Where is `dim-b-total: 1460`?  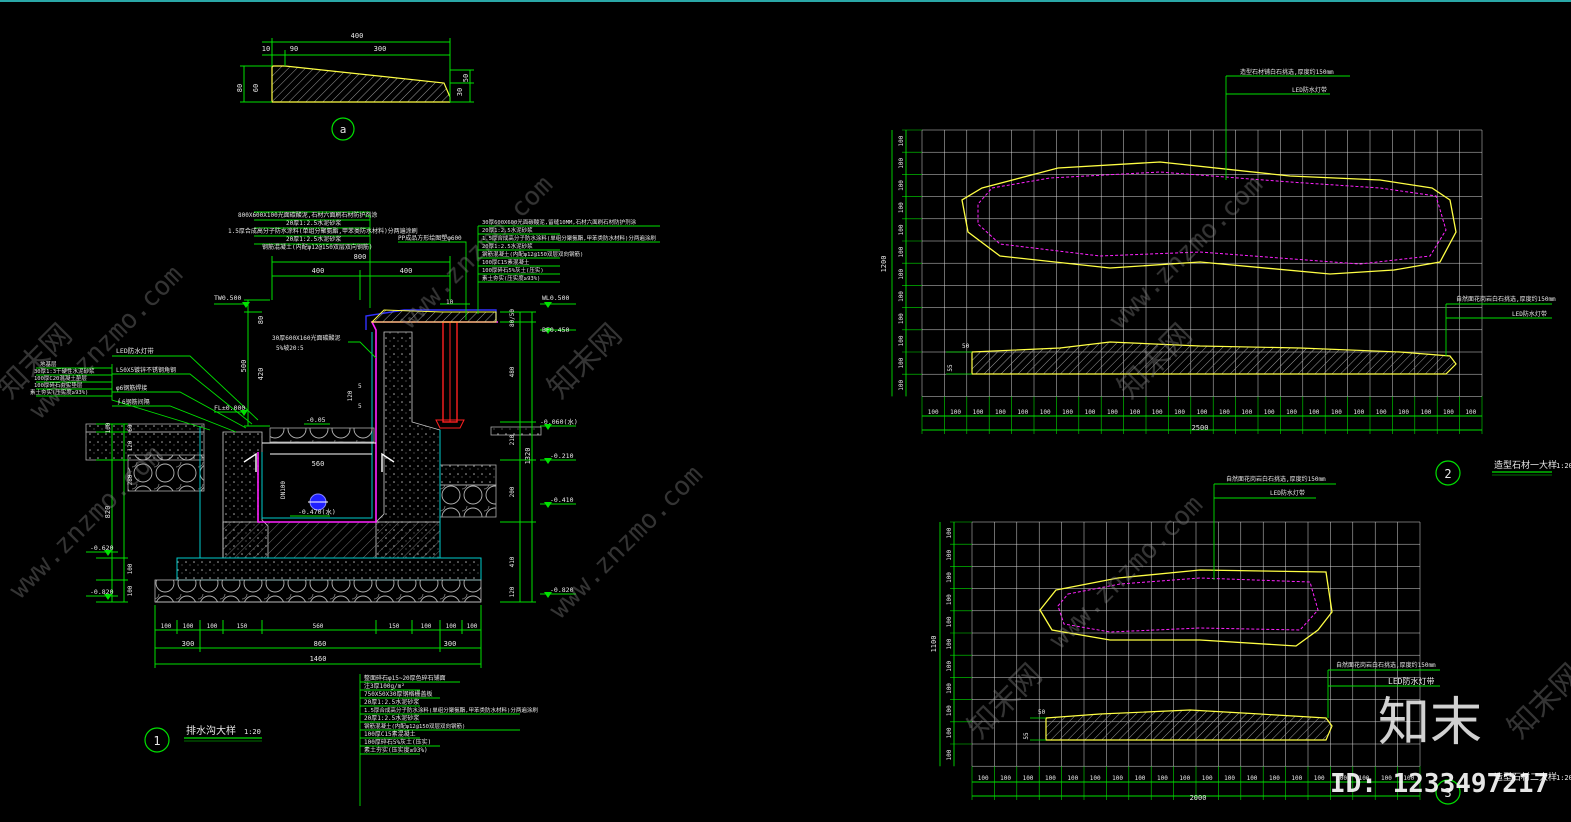 dim-b-total: 1460 is located at coordinates (318, 659).